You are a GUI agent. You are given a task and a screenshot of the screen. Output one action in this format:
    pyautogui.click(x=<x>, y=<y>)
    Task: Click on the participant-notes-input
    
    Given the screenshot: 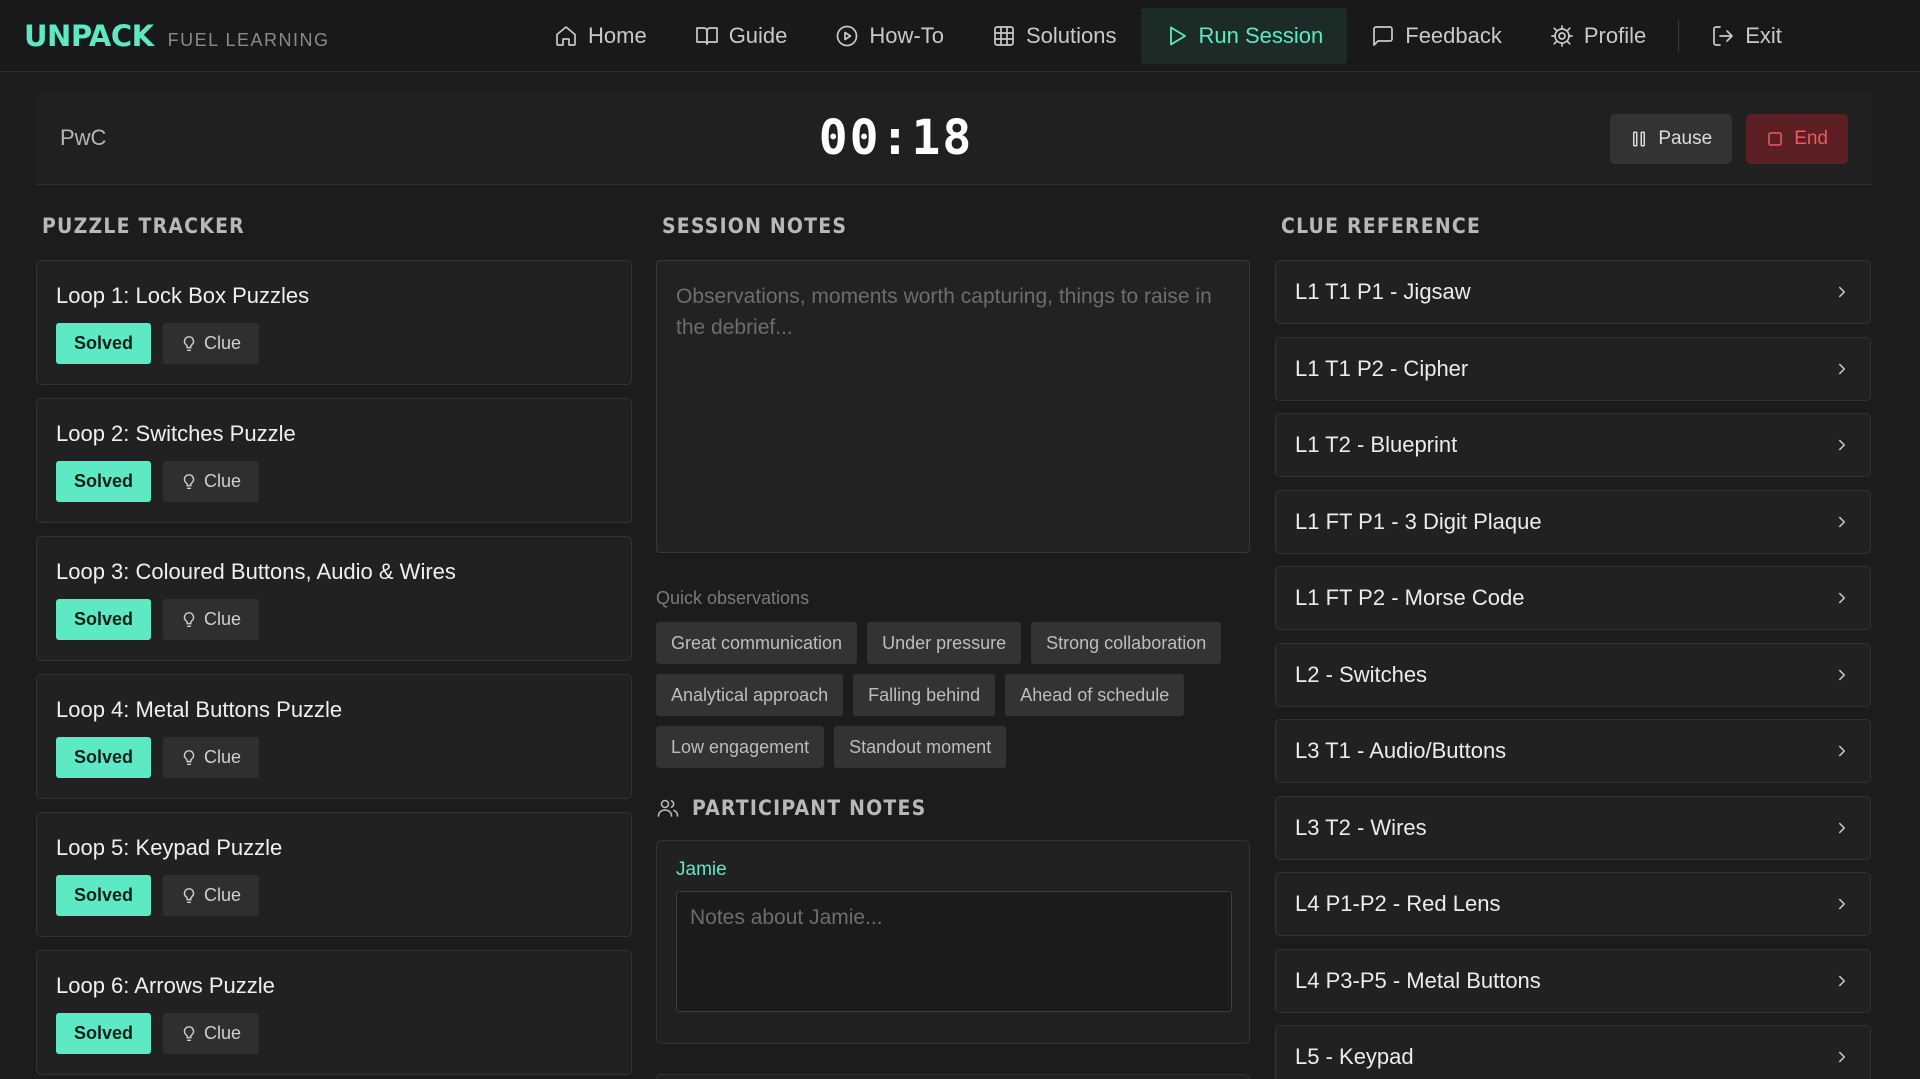 What is the action you would take?
    pyautogui.click(x=954, y=951)
    